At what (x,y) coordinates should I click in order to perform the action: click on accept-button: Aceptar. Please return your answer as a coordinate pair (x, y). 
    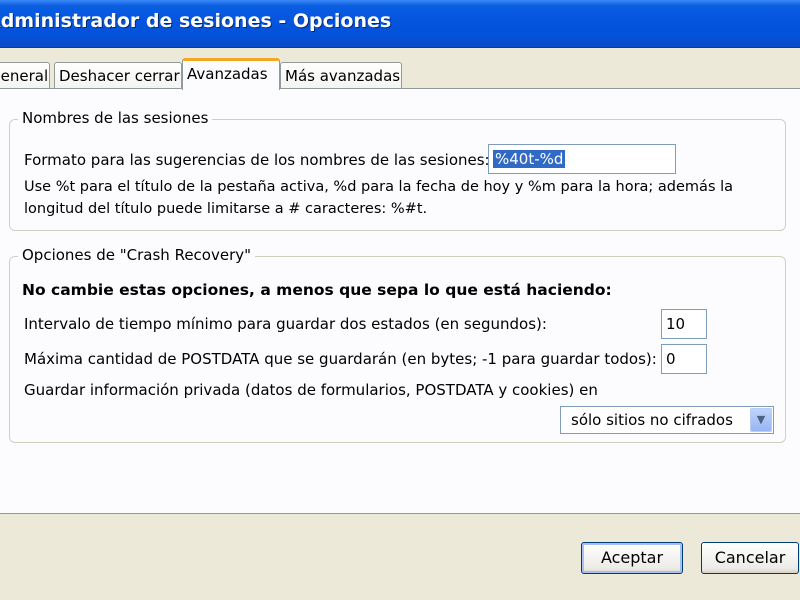
    Looking at the image, I should click on (632, 558).